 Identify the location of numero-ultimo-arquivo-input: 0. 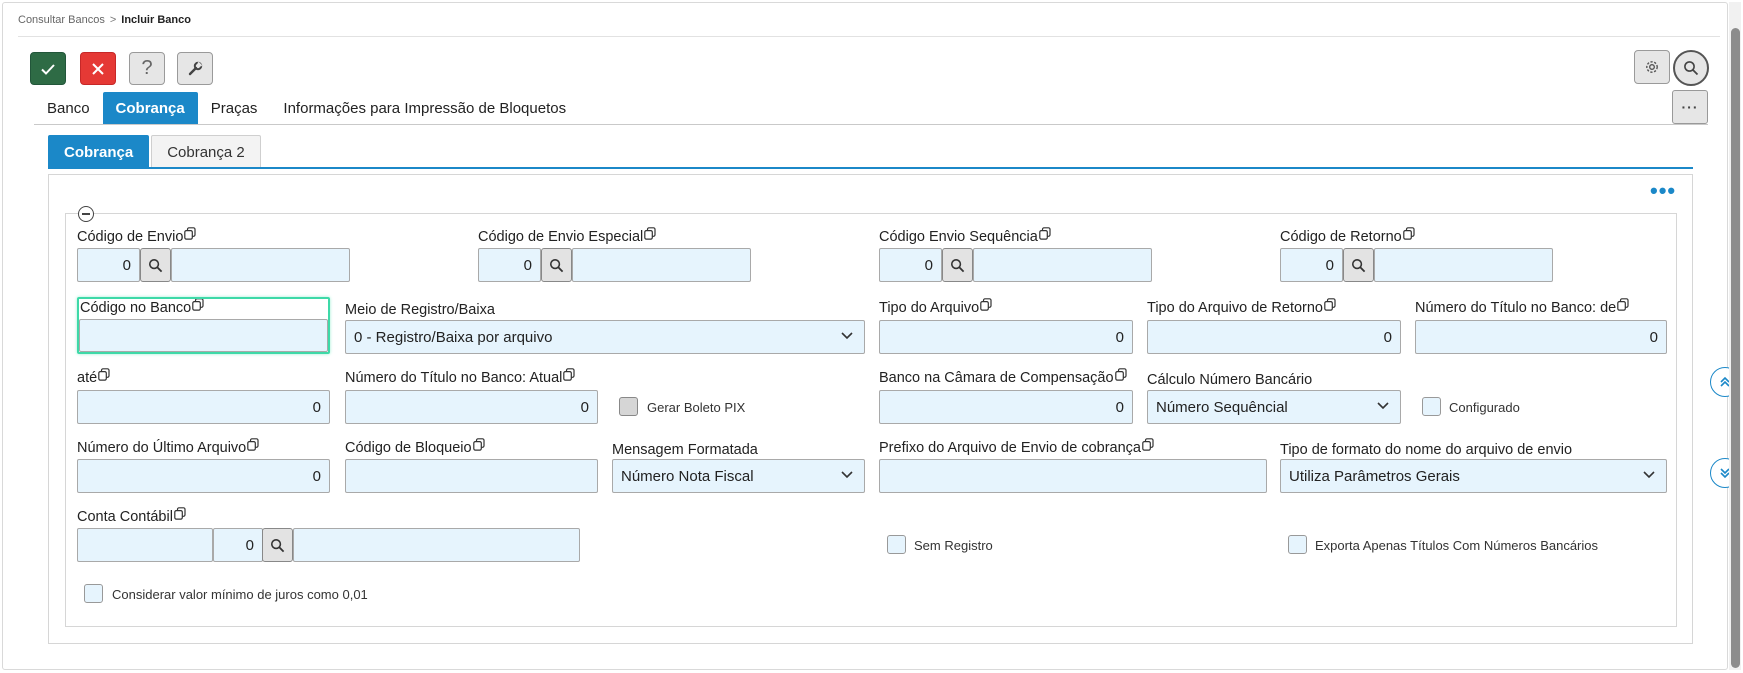
(203, 476).